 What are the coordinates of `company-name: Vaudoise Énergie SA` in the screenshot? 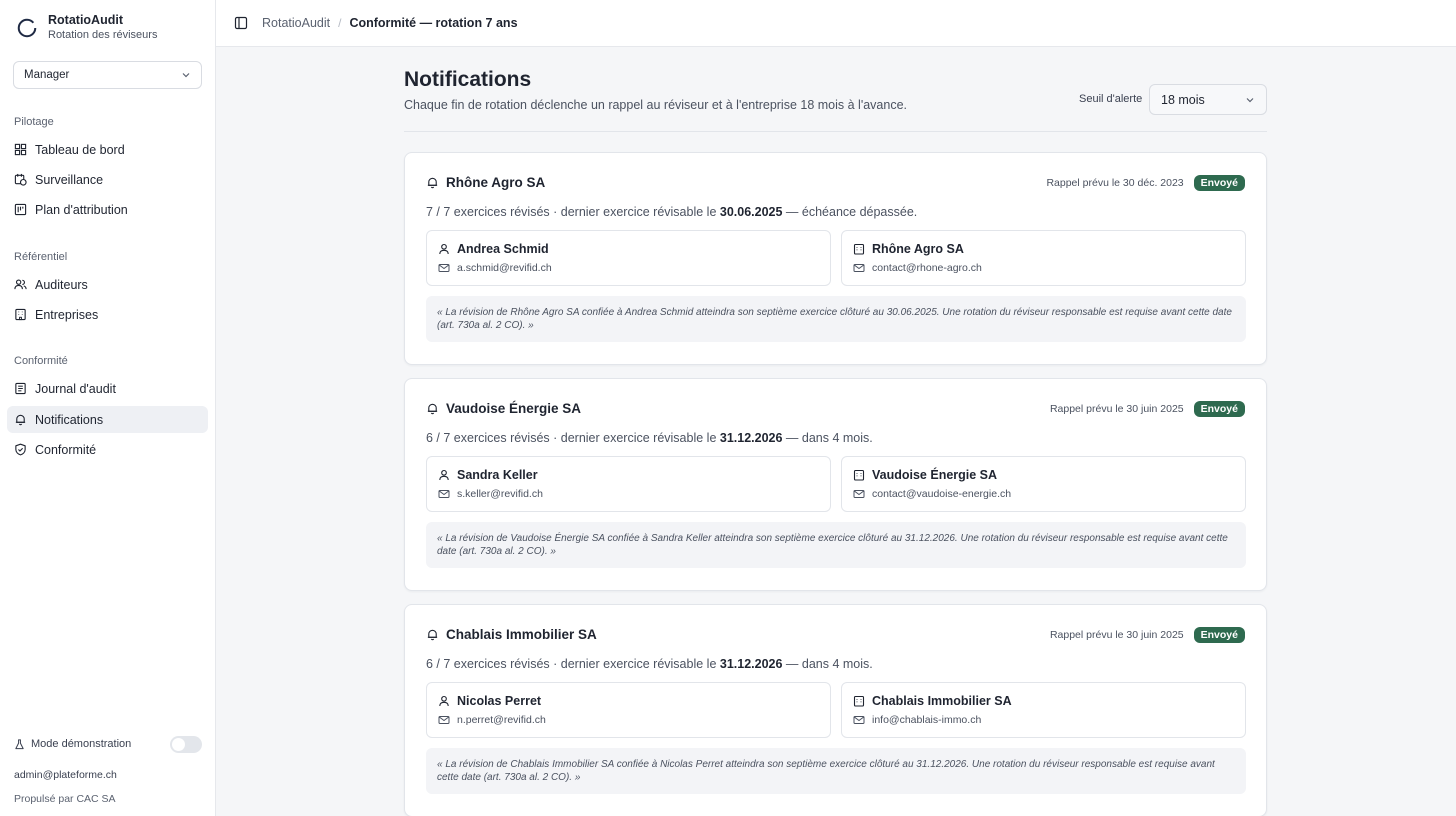 It's located at (935, 475).